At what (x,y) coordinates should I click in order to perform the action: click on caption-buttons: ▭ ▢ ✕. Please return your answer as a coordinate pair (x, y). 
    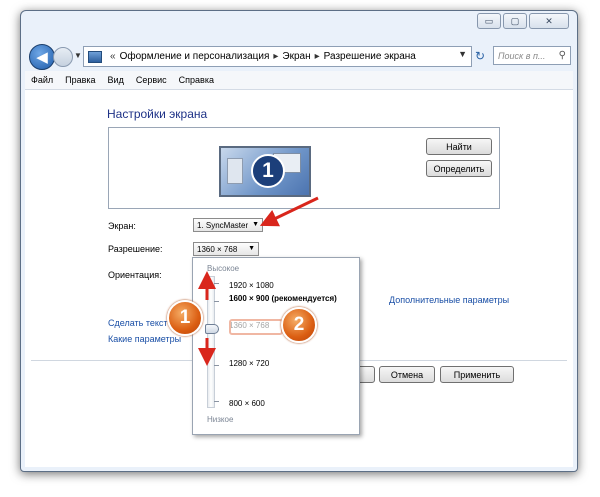
    Looking at the image, I should click on (523, 21).